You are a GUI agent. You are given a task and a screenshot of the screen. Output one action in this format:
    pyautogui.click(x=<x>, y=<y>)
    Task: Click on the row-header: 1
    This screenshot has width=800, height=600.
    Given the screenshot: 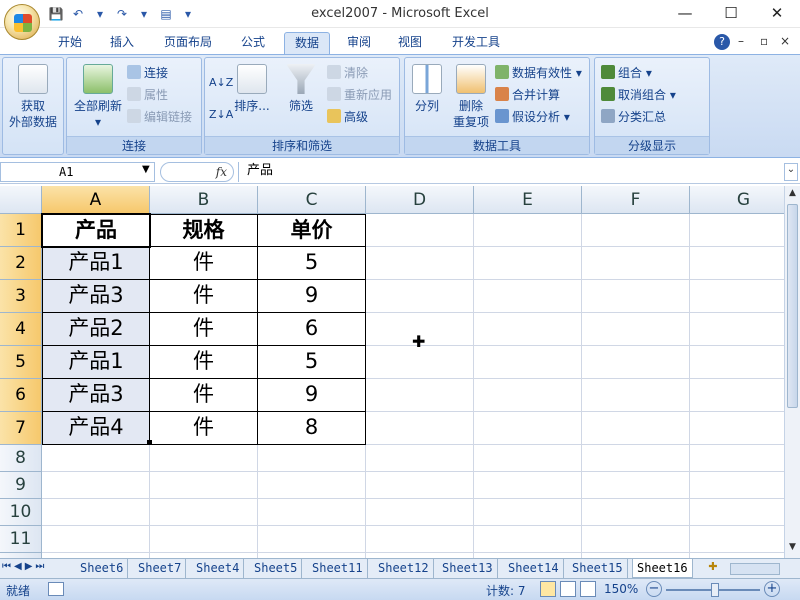 What is the action you would take?
    pyautogui.click(x=21, y=230)
    